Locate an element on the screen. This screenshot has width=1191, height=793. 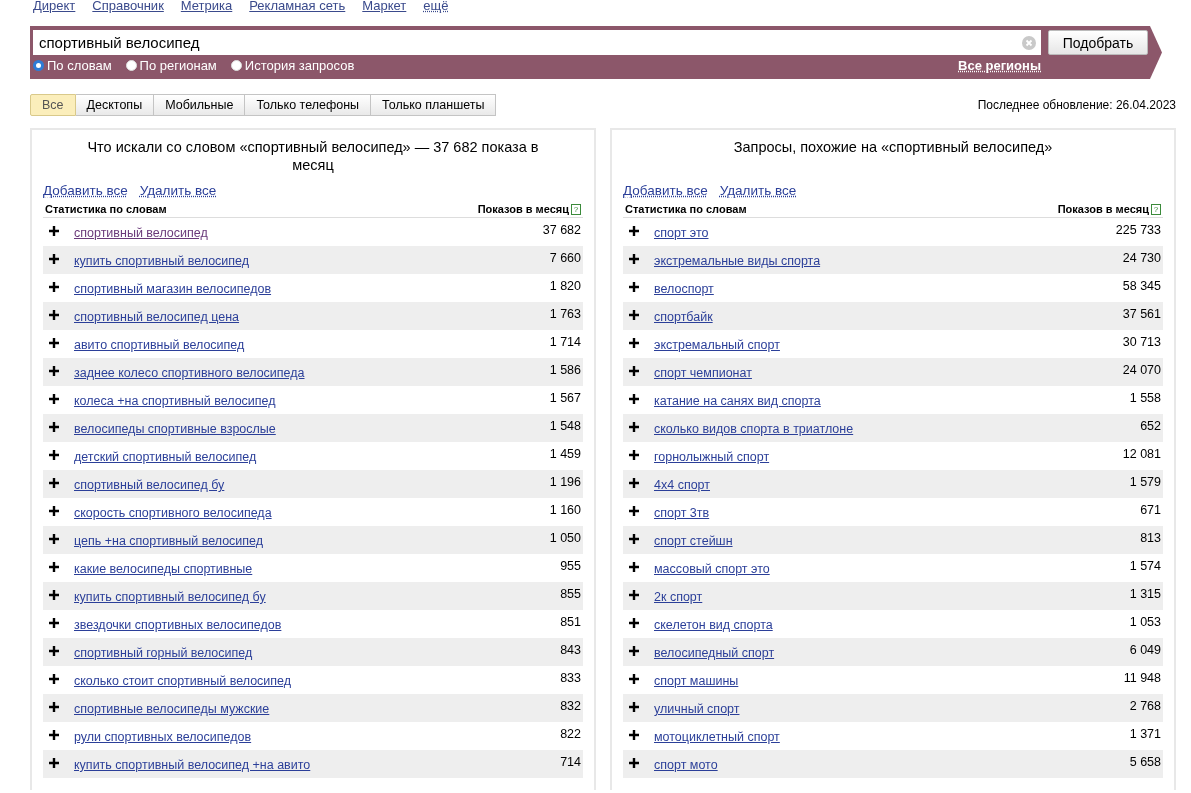
phrase-link: спортивный горный велосипед is located at coordinates (163, 653).